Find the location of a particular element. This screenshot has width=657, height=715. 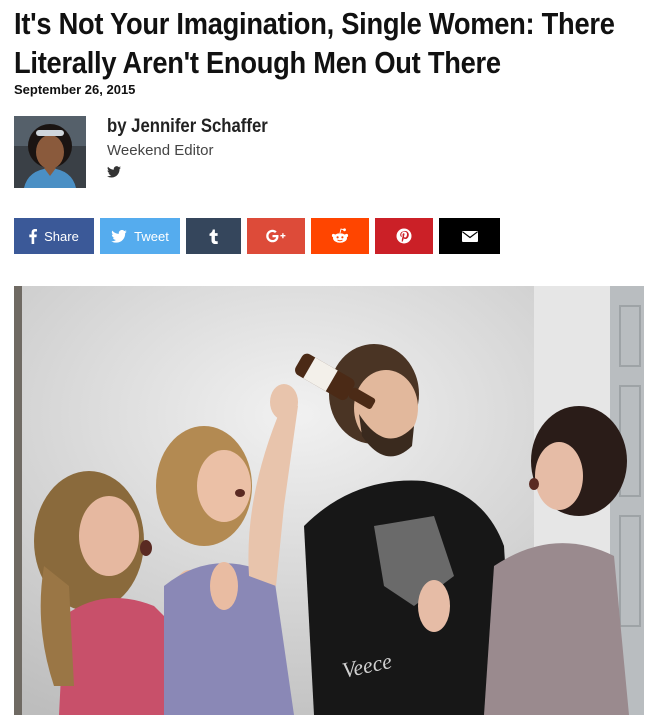

envelope-icon is located at coordinates (469, 236).